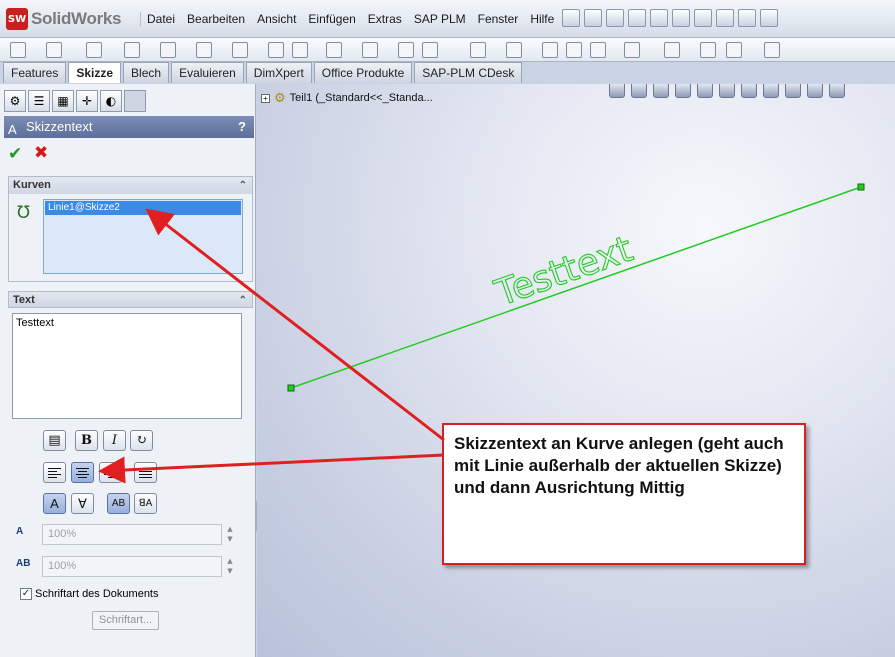 Image resolution: width=895 pixels, height=657 pixels. Describe the element at coordinates (135, 101) in the screenshot. I see `empty-tab` at that location.